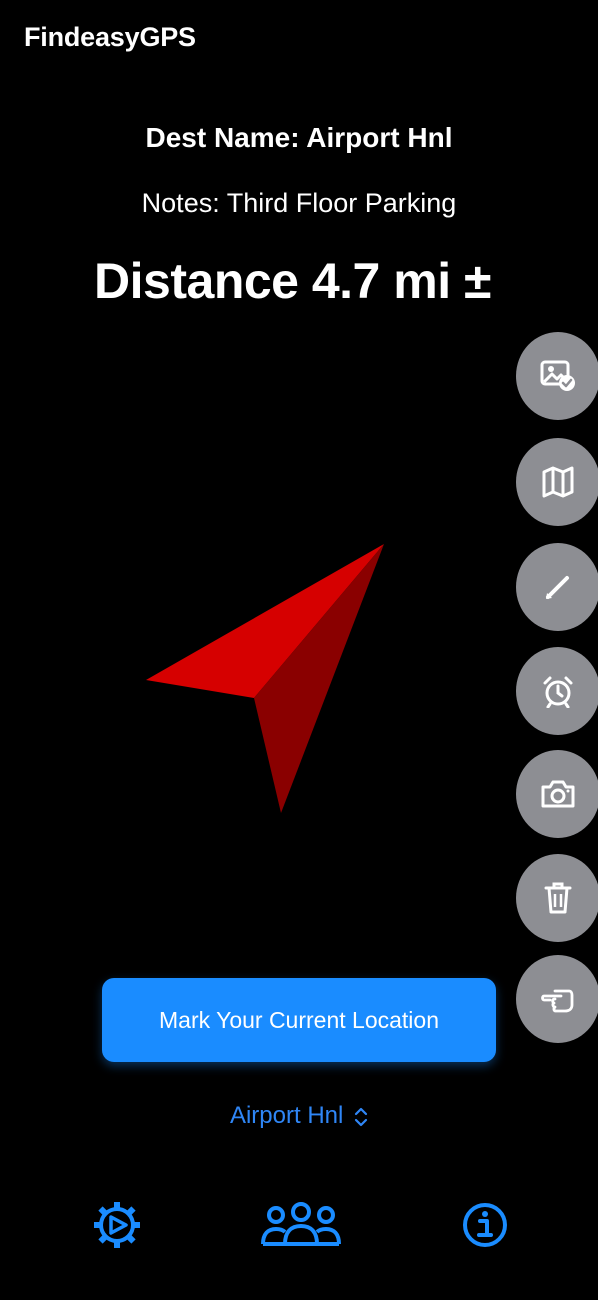 Image resolution: width=598 pixels, height=1300 pixels. Describe the element at coordinates (301, 1224) in the screenshot. I see `group-icon` at that location.